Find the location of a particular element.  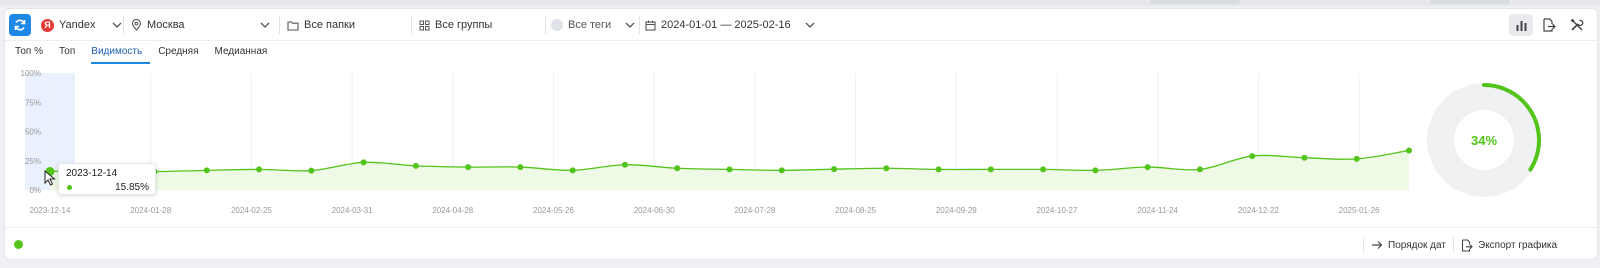

x-tick-label: 2024-05-26 is located at coordinates (553, 210).